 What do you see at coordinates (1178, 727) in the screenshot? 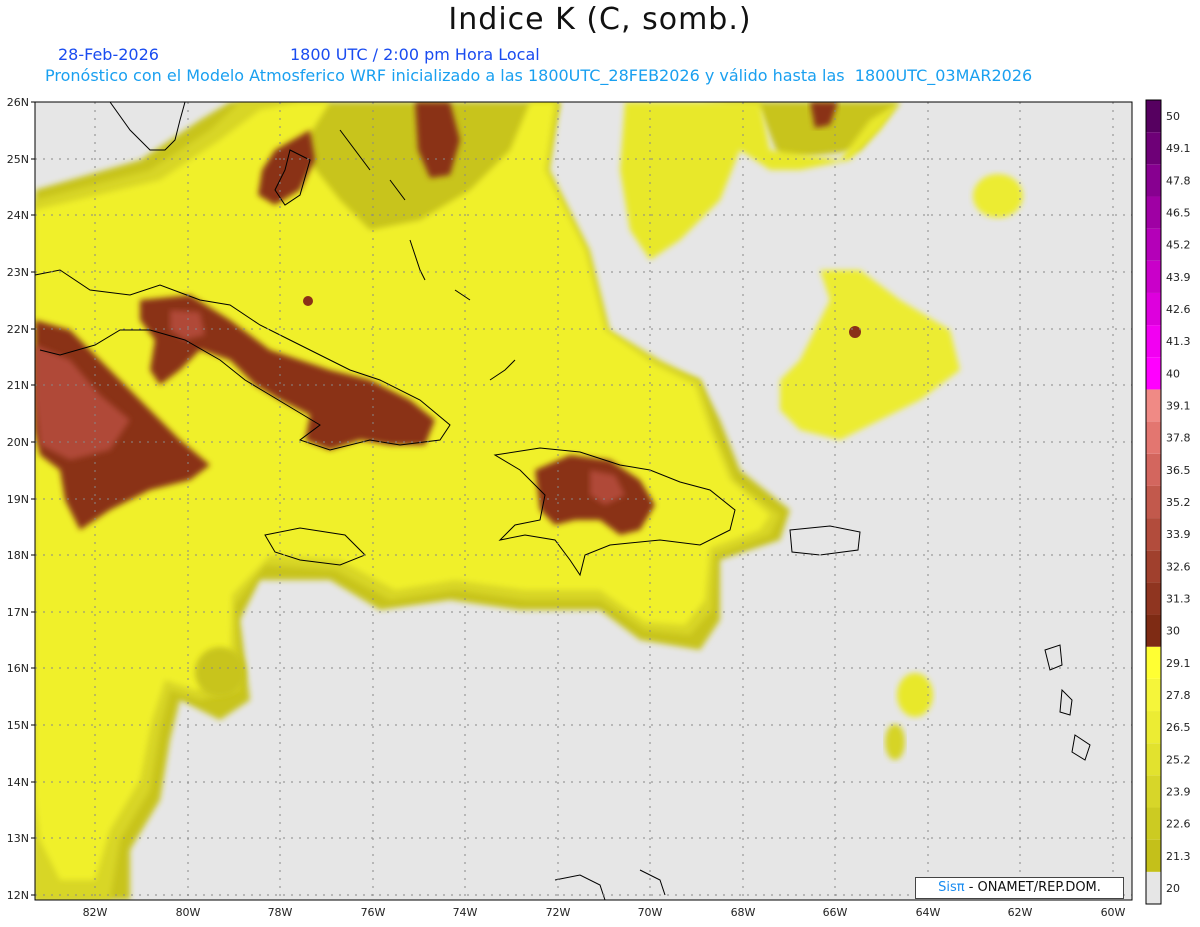
I see `legend-label: 26.5` at bounding box center [1178, 727].